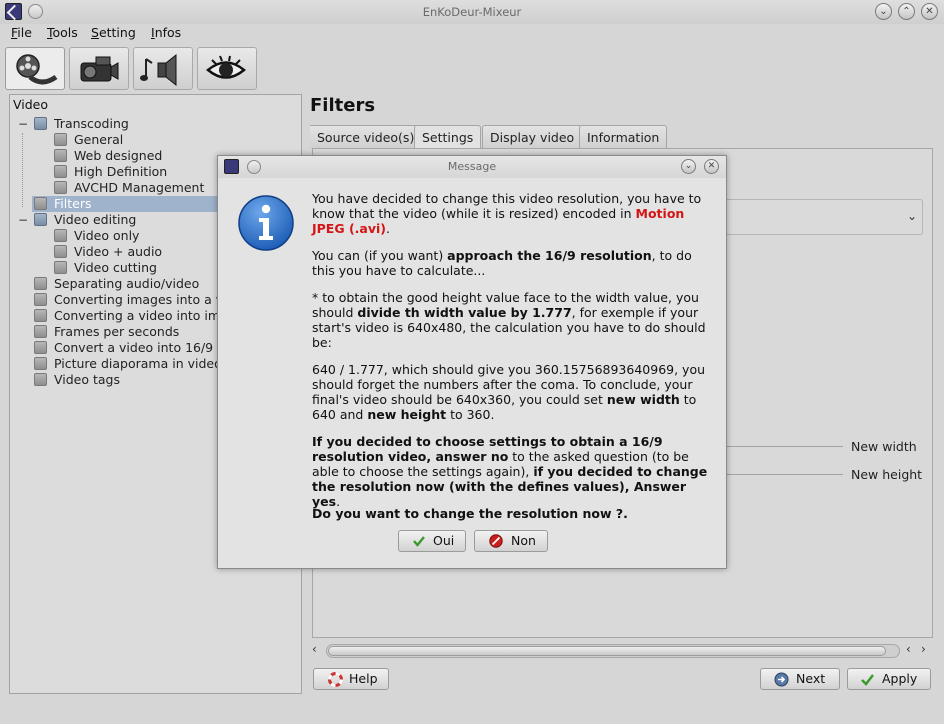  I want to click on new-height-line, so click(778, 474).